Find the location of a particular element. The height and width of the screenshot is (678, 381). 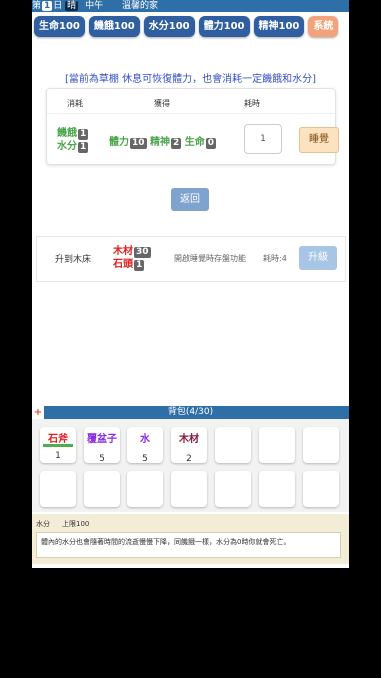

upgrade-desc: 開啟睡覺時存盤功能 is located at coordinates (210, 258).